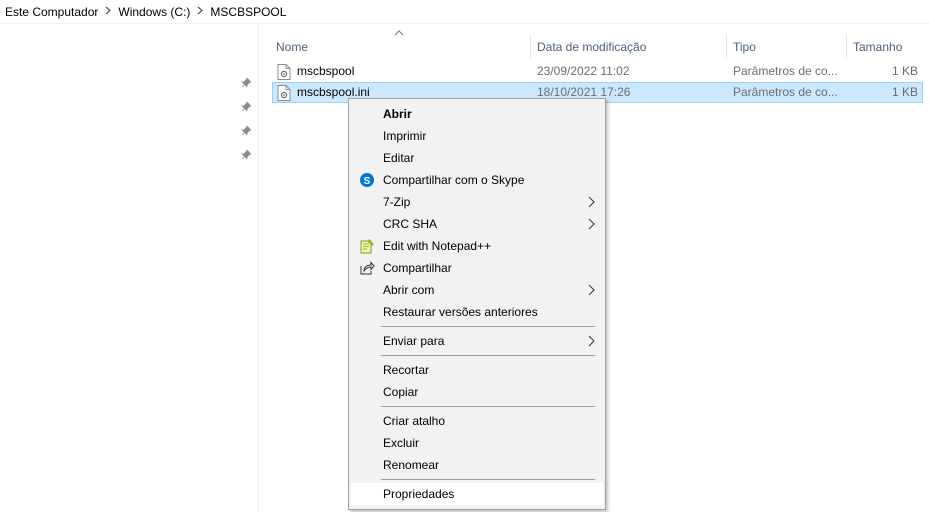 The image size is (929, 512). What do you see at coordinates (406, 370) in the screenshot?
I see `menu-item-label: Recortar` at bounding box center [406, 370].